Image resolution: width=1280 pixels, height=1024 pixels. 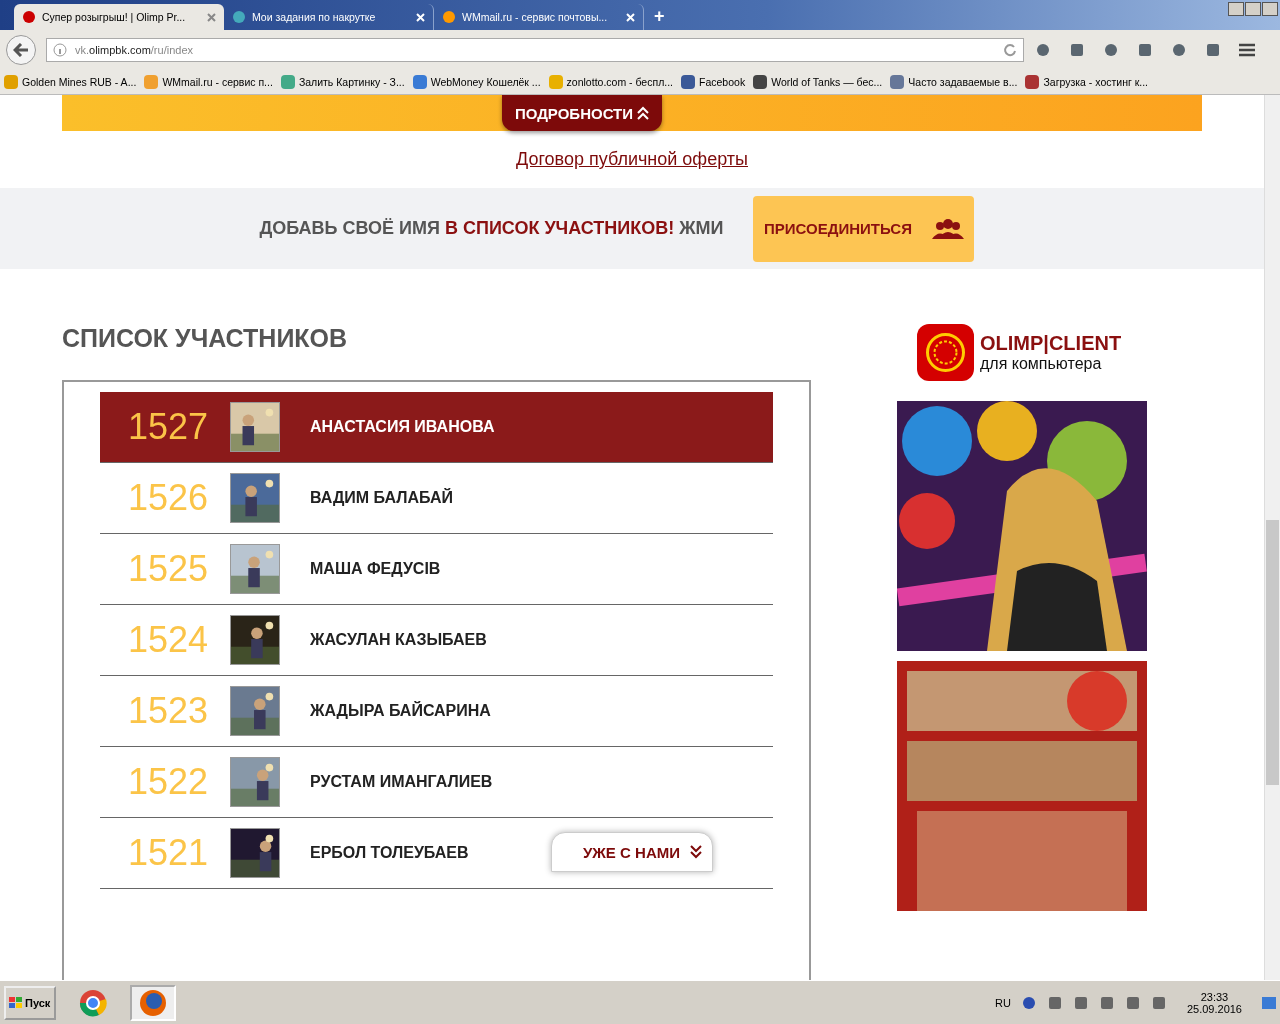 I want to click on participant-number: 1523, so click(x=168, y=711).